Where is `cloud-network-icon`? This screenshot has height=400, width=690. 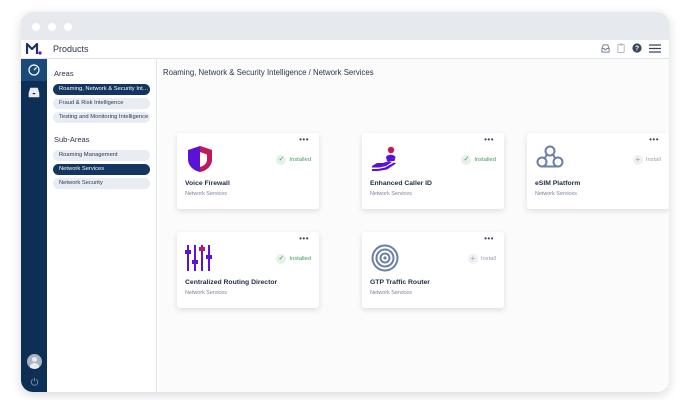
cloud-network-icon is located at coordinates (550, 159).